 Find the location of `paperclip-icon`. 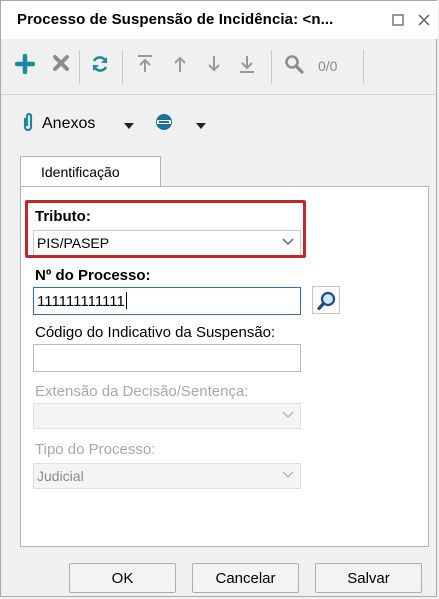

paperclip-icon is located at coordinates (28, 122).